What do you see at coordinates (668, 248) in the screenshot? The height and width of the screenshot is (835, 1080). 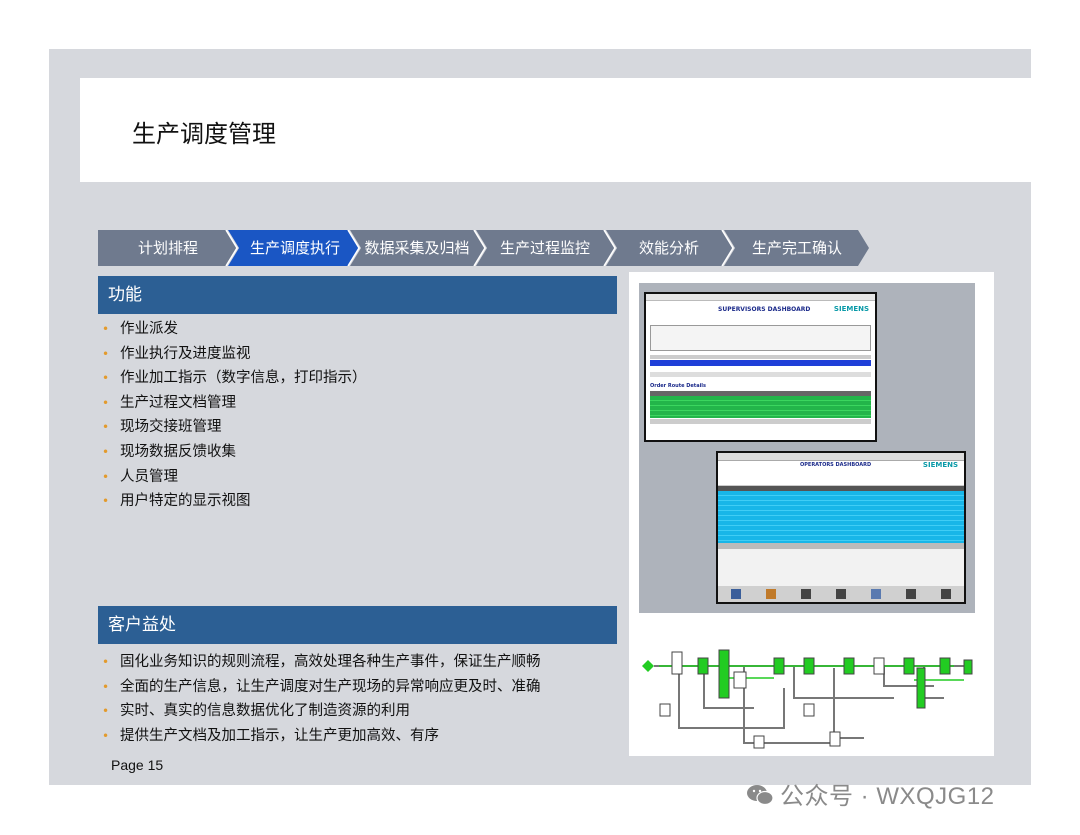 I see `step-label-5: 效能分析` at bounding box center [668, 248].